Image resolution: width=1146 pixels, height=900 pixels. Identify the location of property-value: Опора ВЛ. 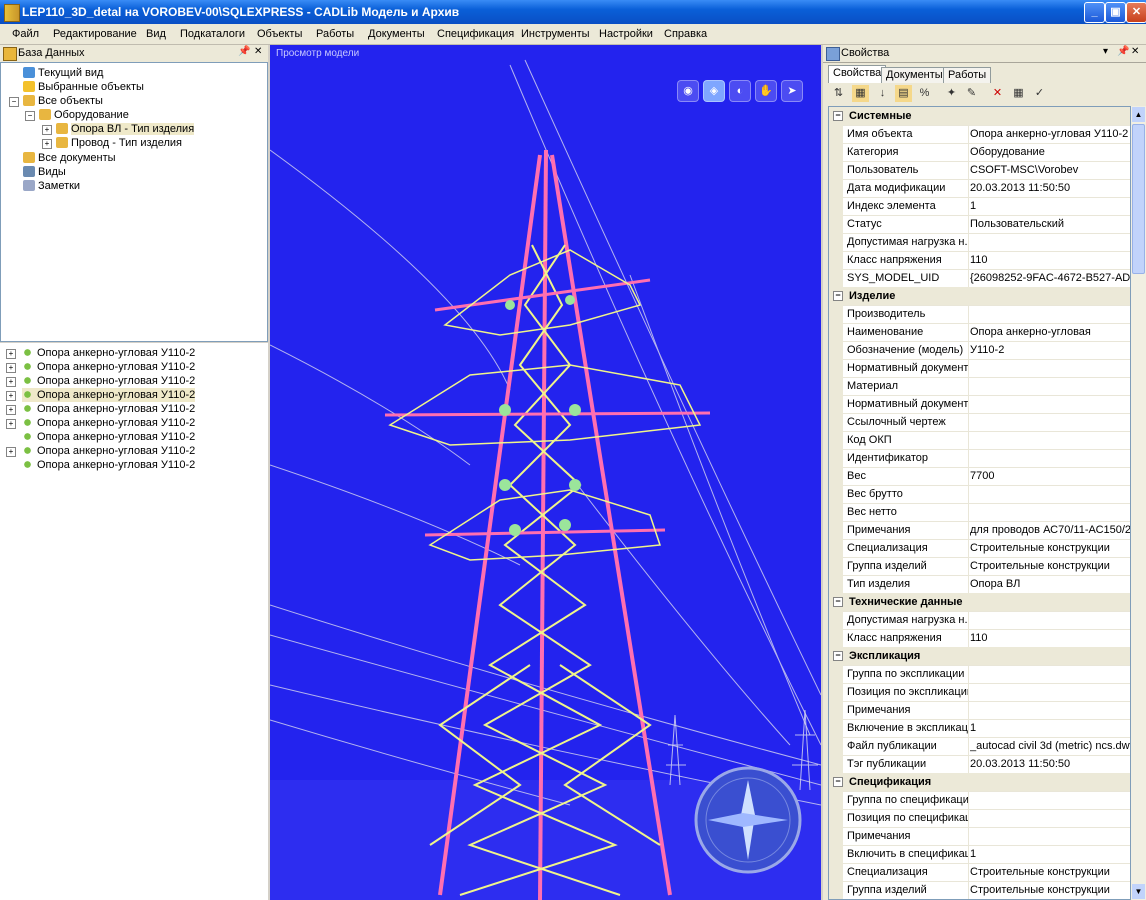
(1050, 584).